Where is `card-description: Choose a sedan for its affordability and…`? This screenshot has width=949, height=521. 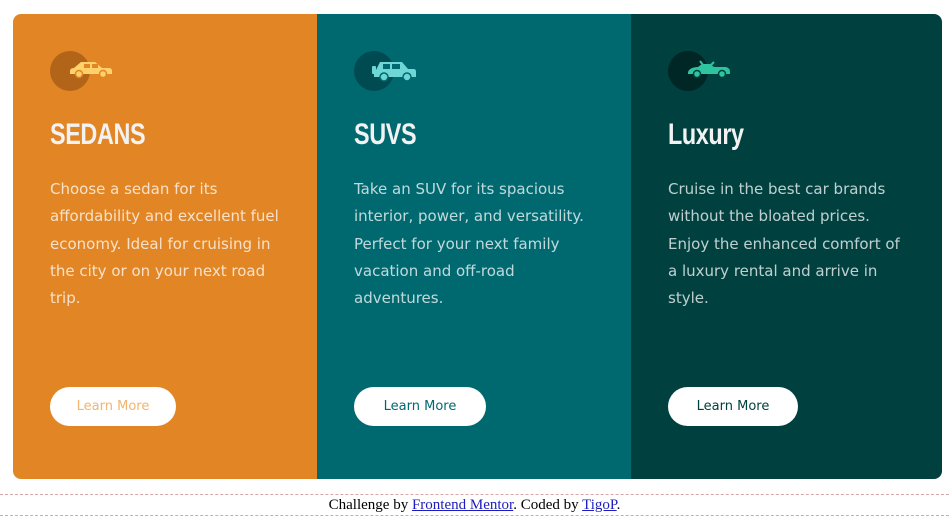
card-description: Choose a sedan for its affordability and… is located at coordinates (164, 244).